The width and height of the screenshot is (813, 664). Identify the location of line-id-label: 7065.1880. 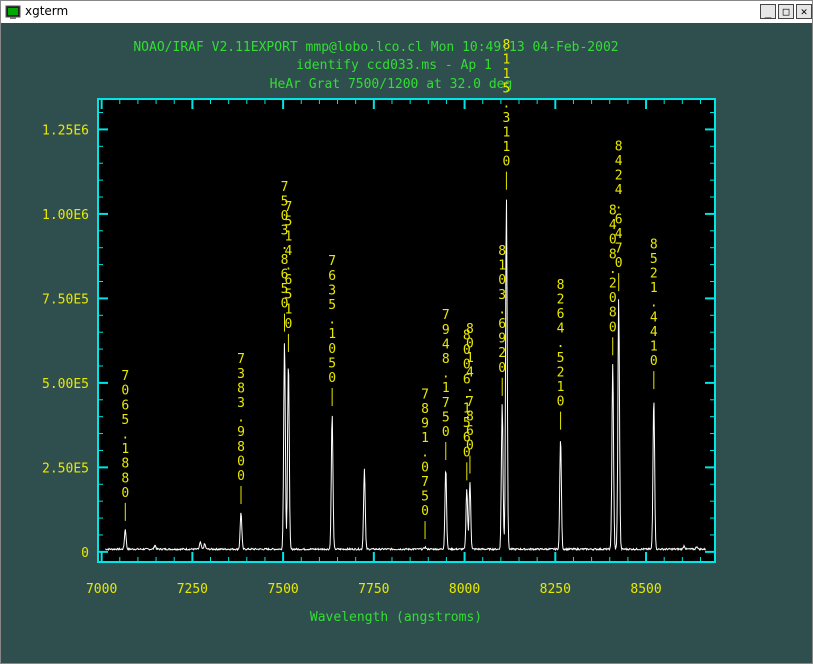
(125, 435).